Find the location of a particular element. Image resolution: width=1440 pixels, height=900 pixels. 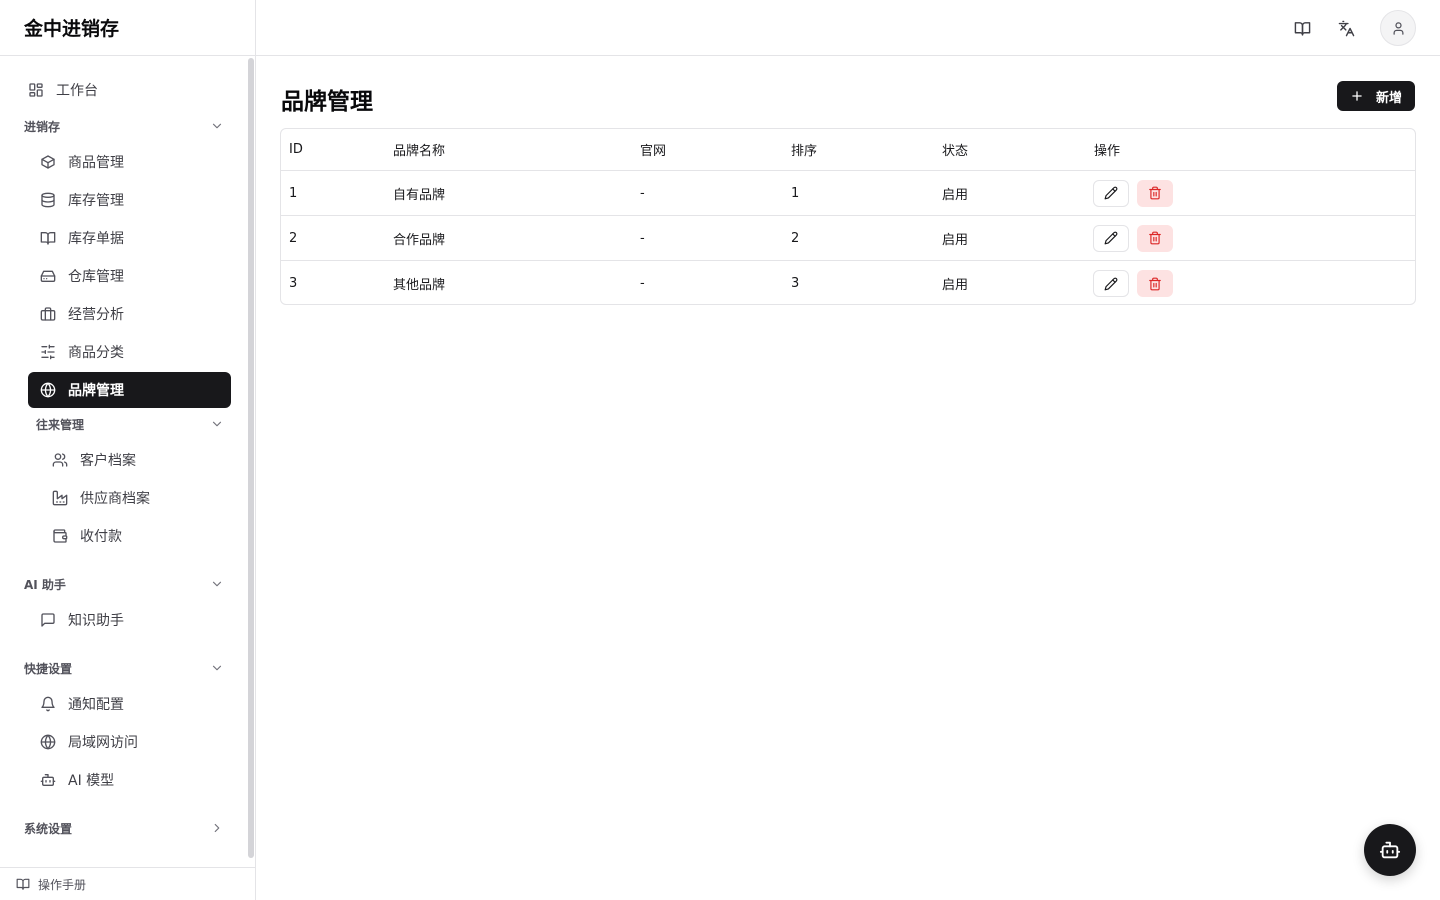

cell-sort: 3 is located at coordinates (795, 283).